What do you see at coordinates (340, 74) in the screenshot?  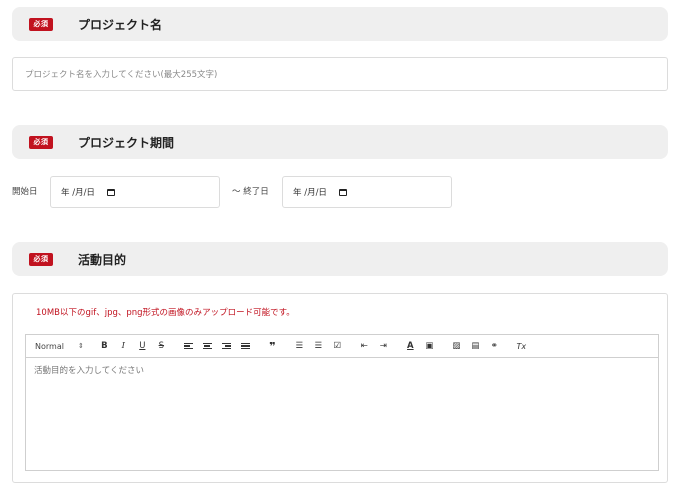 I see `project-name-input: プロジェクト名を入力してください(最大255文字)` at bounding box center [340, 74].